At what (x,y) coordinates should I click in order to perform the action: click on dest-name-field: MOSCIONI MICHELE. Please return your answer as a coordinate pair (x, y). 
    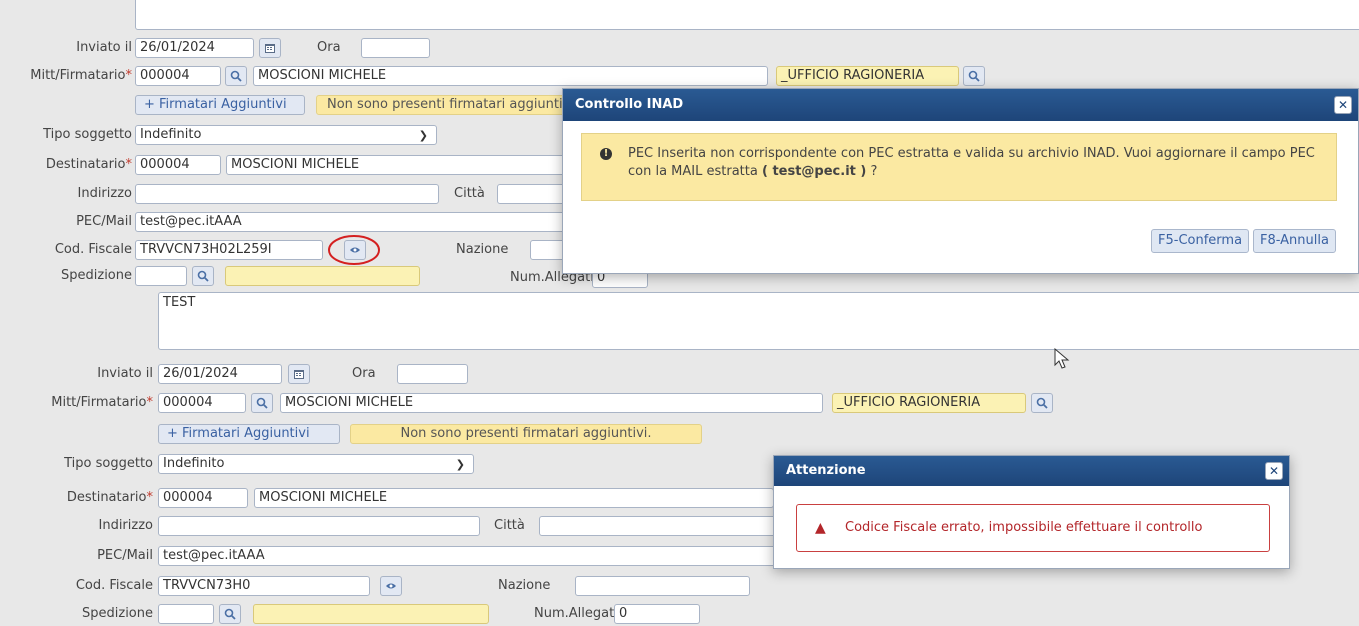
    Looking at the image, I should click on (401, 165).